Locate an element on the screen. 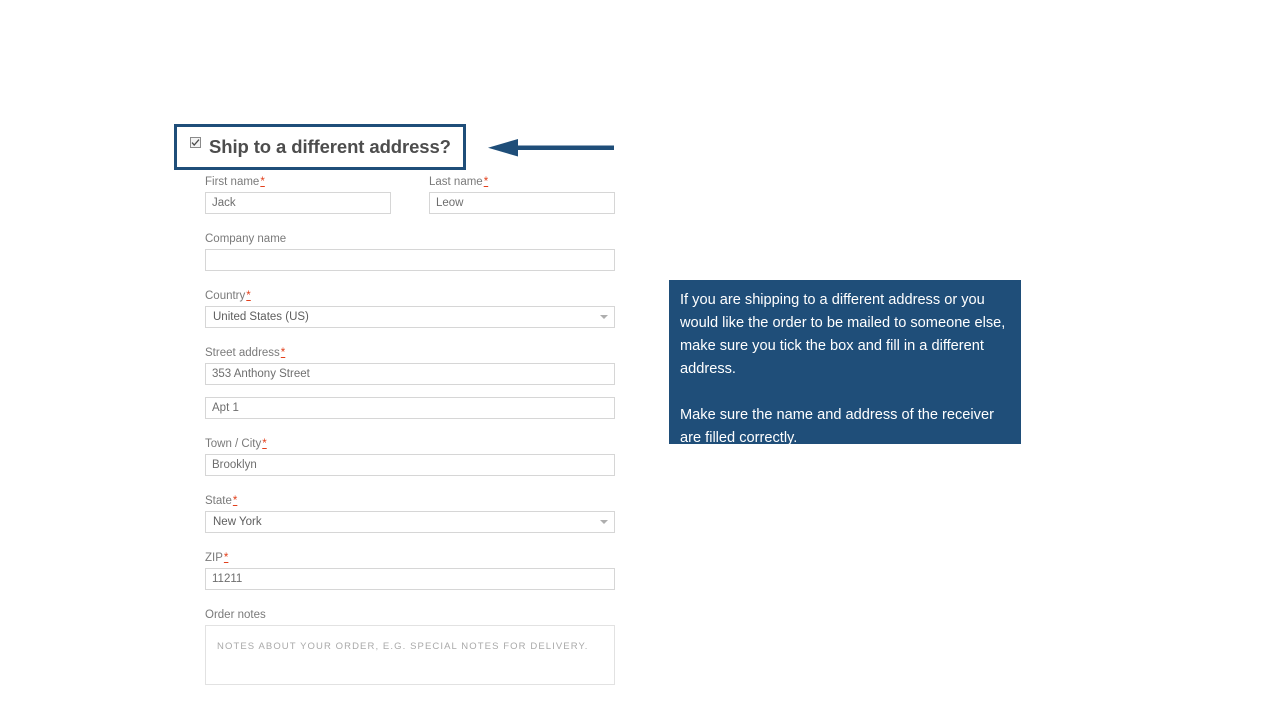 The height and width of the screenshot is (720, 1280). company-name-label: Company name is located at coordinates (246, 239).